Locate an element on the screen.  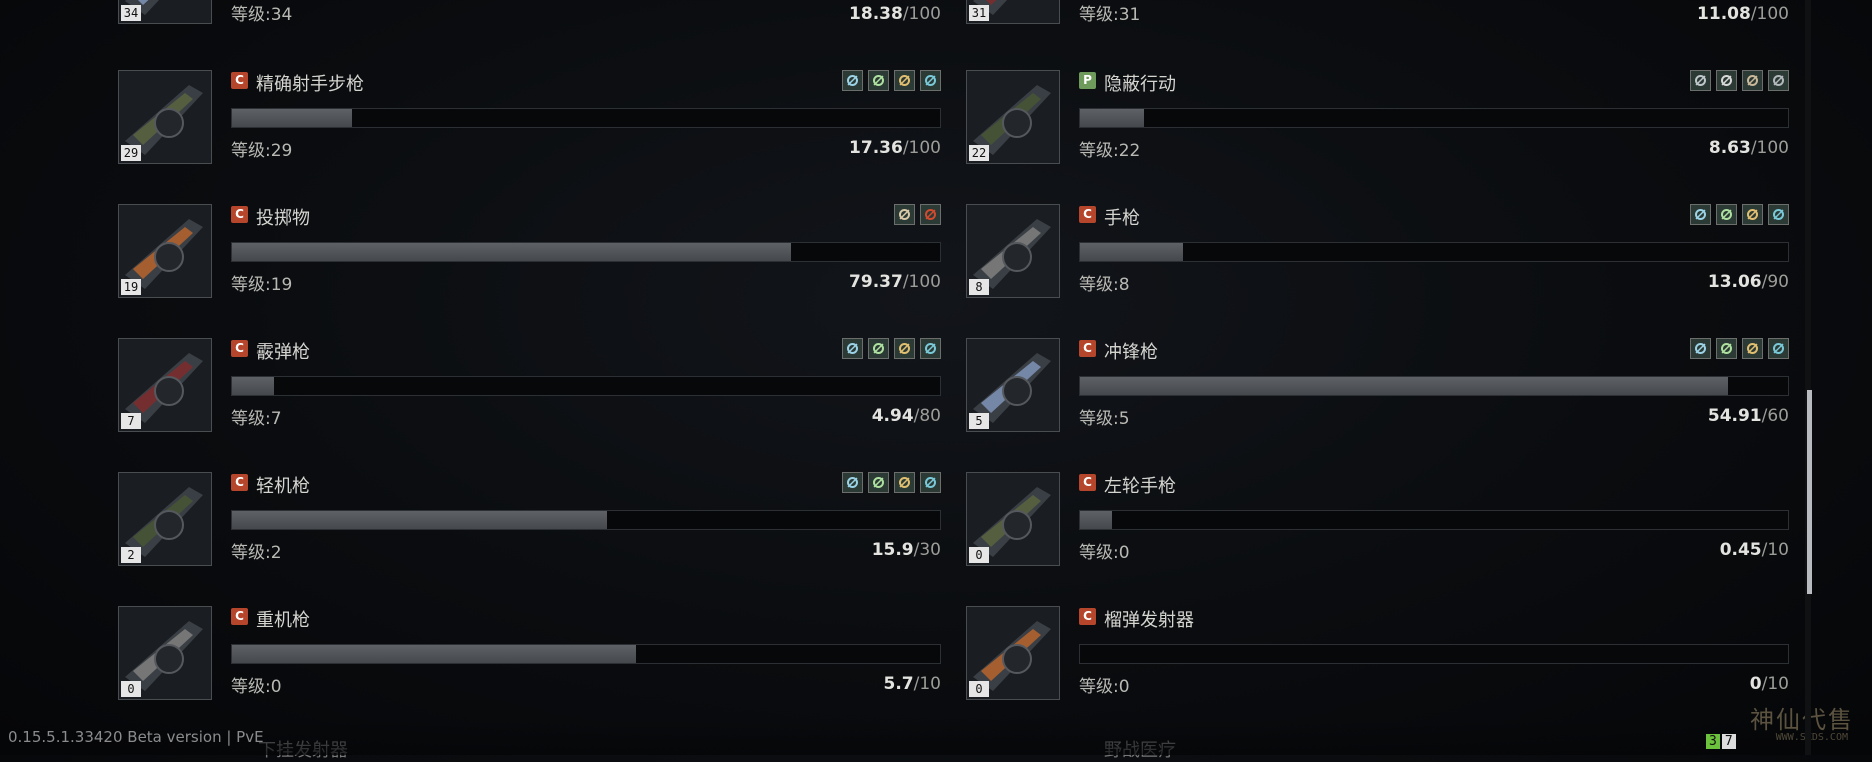
skill-card-hmg: 0 C 重机枪 等级:0 5.7/10 is located at coordinates (538, 656).